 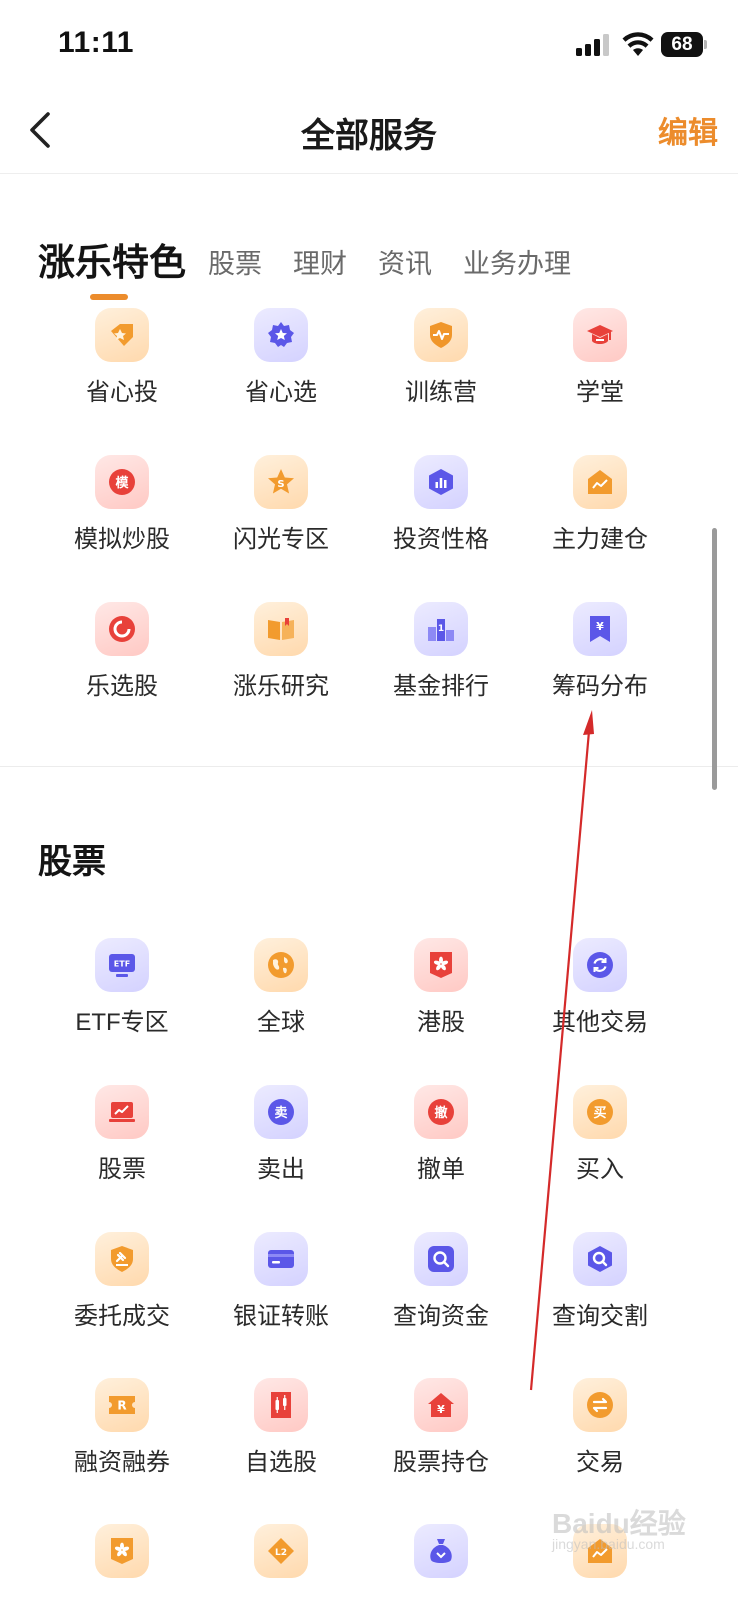 I want to click on search-square-icon, so click(x=441, y=1259).